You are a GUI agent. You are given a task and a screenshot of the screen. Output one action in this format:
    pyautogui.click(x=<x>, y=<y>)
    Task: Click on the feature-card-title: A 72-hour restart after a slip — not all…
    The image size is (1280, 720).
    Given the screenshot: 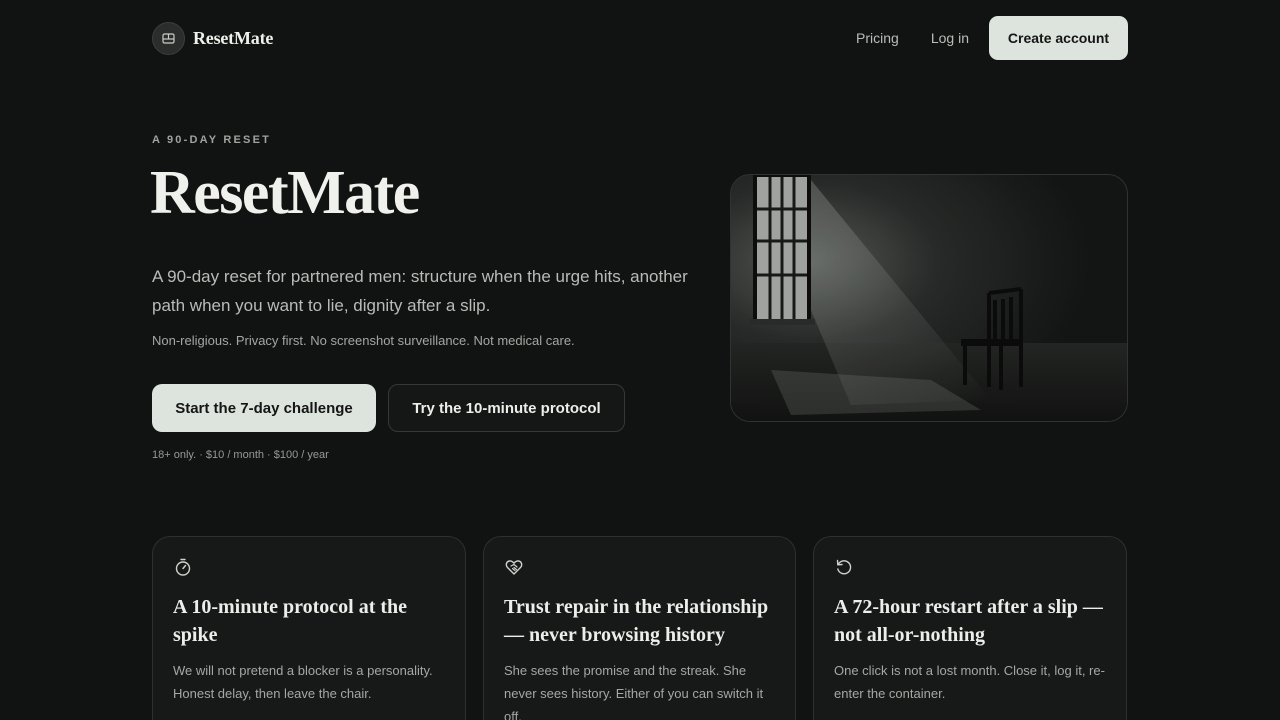 What is the action you would take?
    pyautogui.click(x=968, y=621)
    